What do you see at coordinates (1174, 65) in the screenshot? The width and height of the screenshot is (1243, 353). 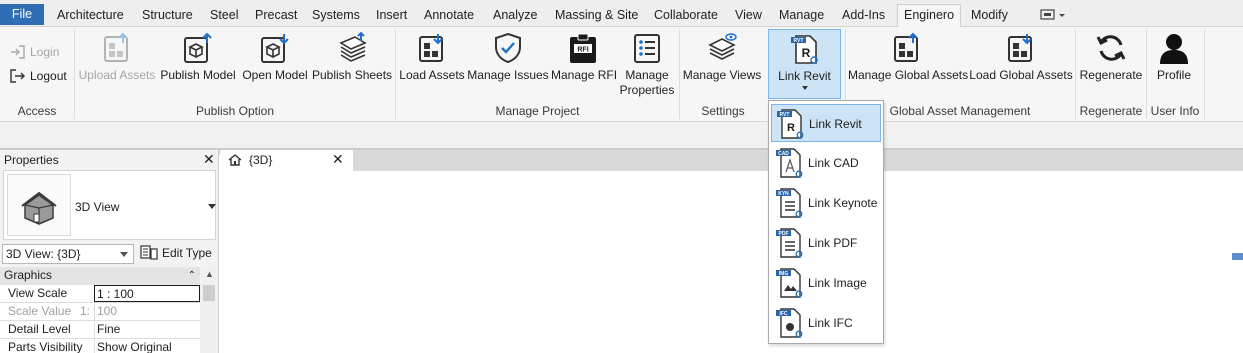 I see `profile-button: Profile` at bounding box center [1174, 65].